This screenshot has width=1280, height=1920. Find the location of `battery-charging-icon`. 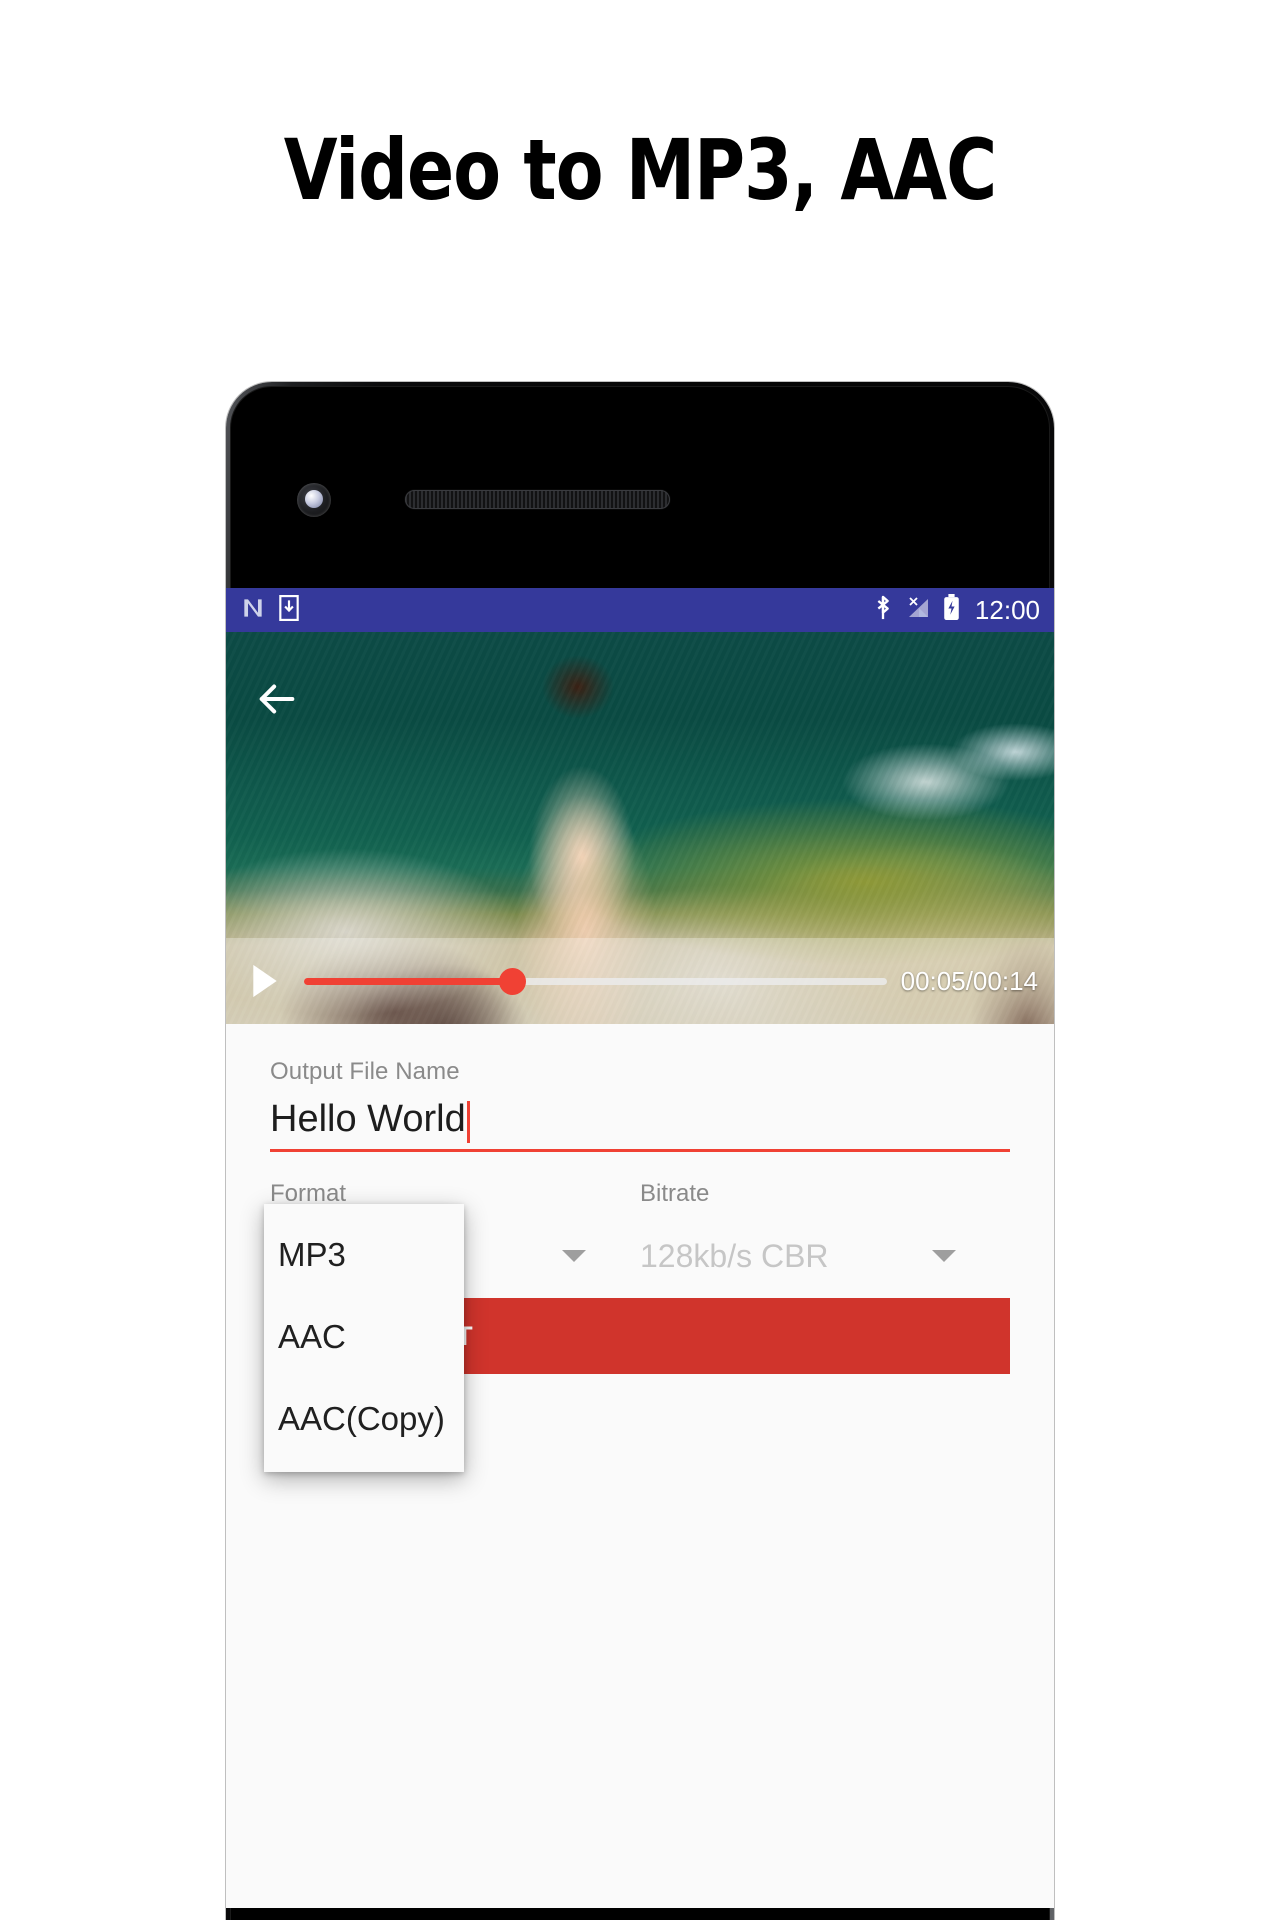

battery-charging-icon is located at coordinates (951, 610).